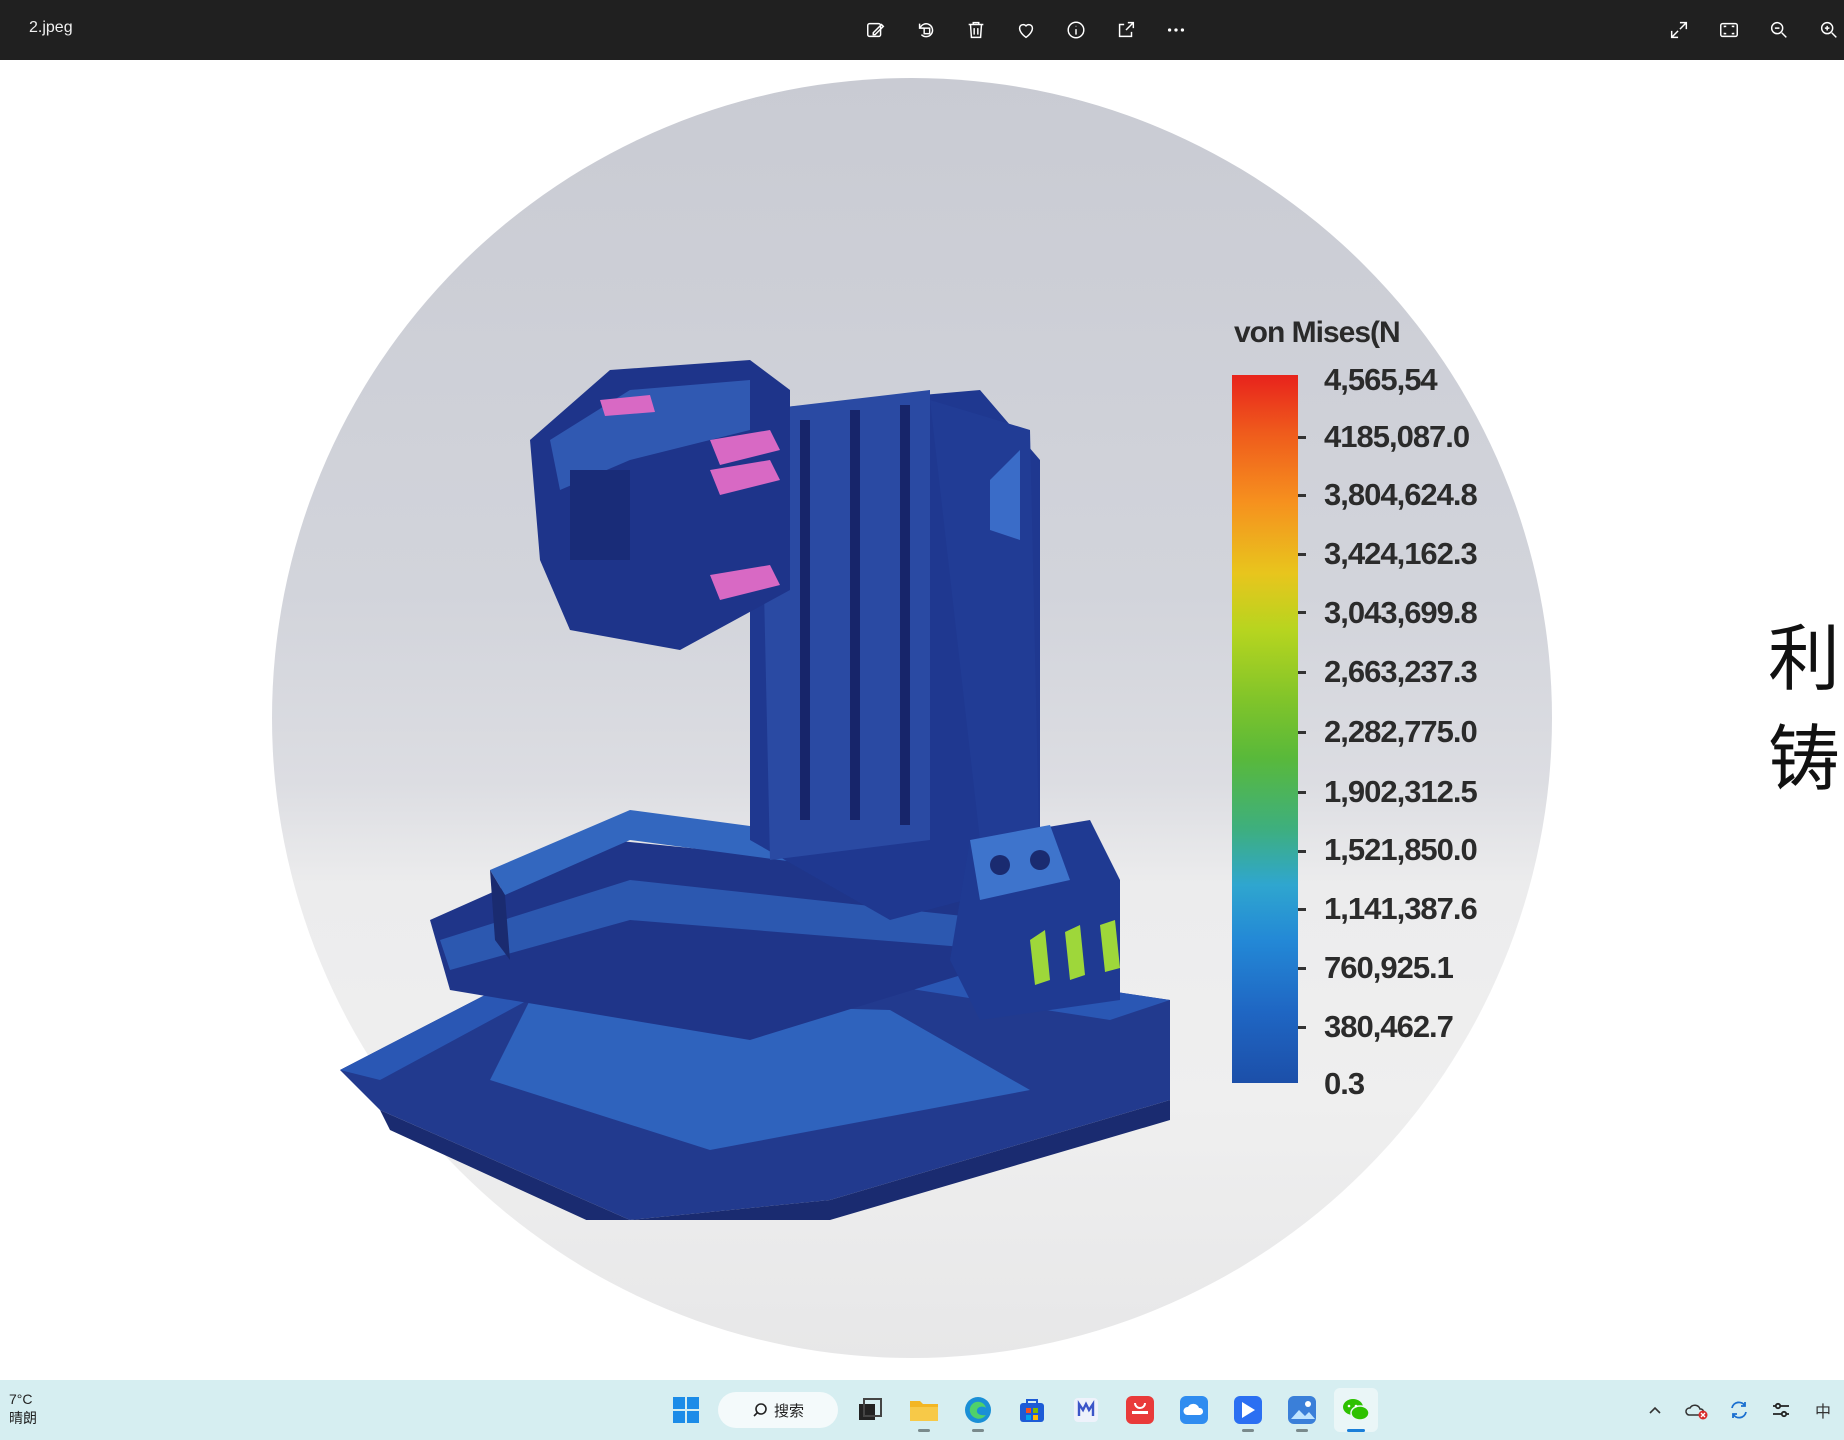 The image size is (1844, 1440). Describe the element at coordinates (1697, 1410) in the screenshot. I see `onedrive-error-icon` at that location.